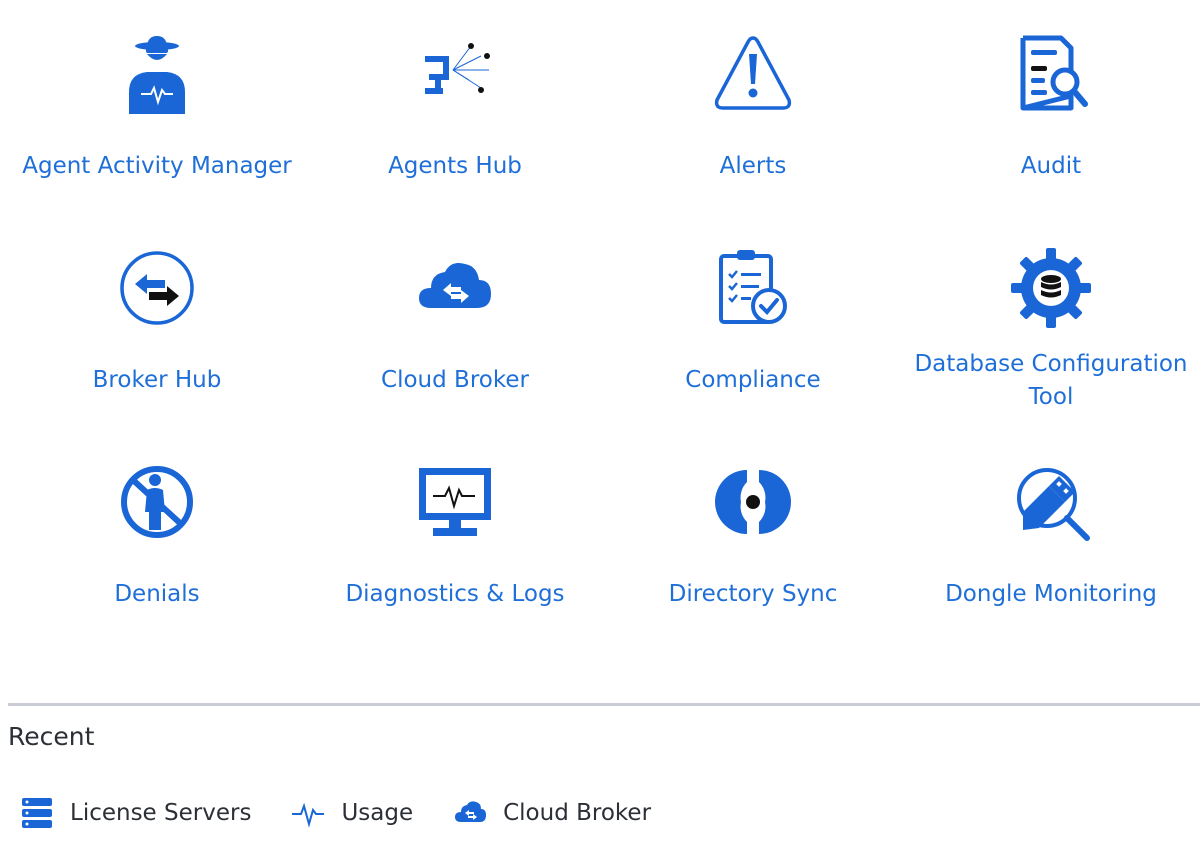 Image resolution: width=1200 pixels, height=849 pixels. What do you see at coordinates (577, 813) in the screenshot?
I see `recent-item-label: Cloud Broker` at bounding box center [577, 813].